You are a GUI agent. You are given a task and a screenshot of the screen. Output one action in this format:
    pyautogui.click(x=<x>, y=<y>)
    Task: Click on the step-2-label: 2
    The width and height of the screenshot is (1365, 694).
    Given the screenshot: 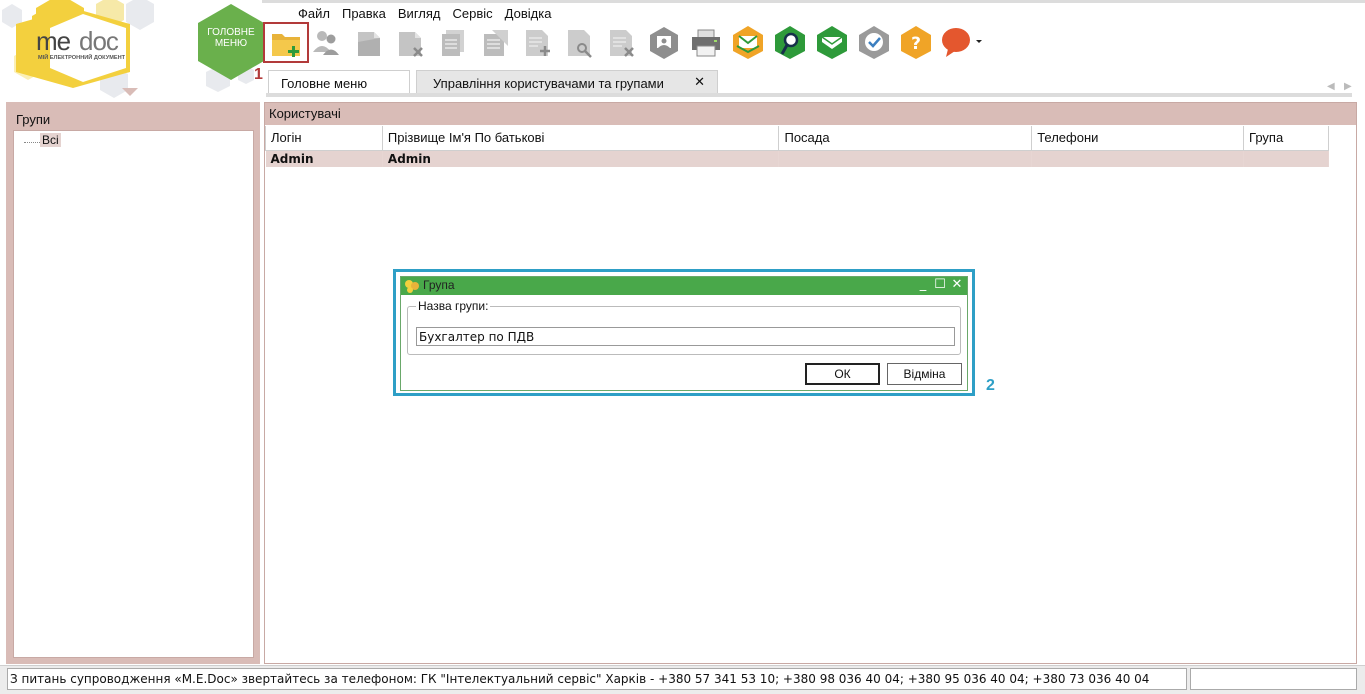 What is the action you would take?
    pyautogui.click(x=990, y=385)
    